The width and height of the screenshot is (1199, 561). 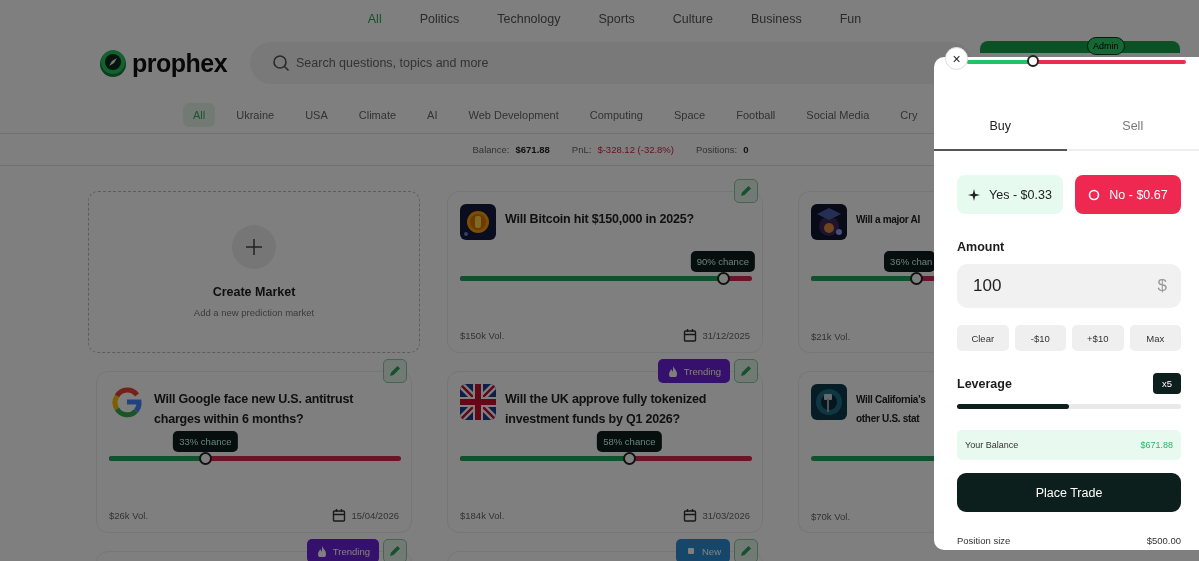 What do you see at coordinates (113, 63) in the screenshot?
I see `logo-icon` at bounding box center [113, 63].